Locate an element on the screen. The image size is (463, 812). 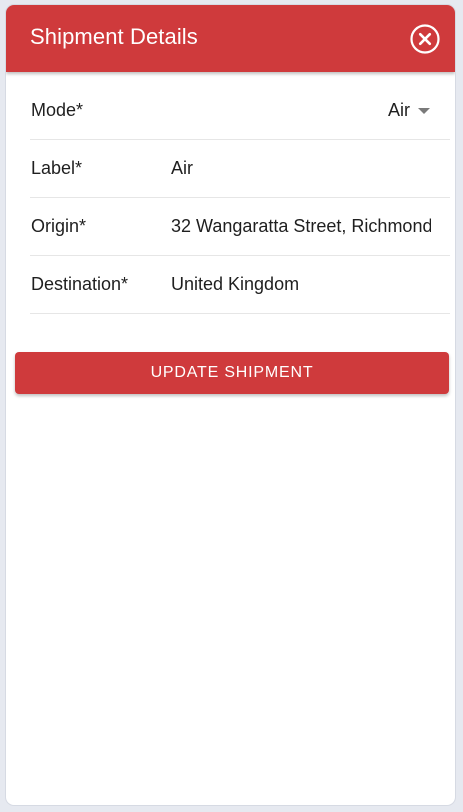
destination-input: United Kingdom is located at coordinates (301, 284).